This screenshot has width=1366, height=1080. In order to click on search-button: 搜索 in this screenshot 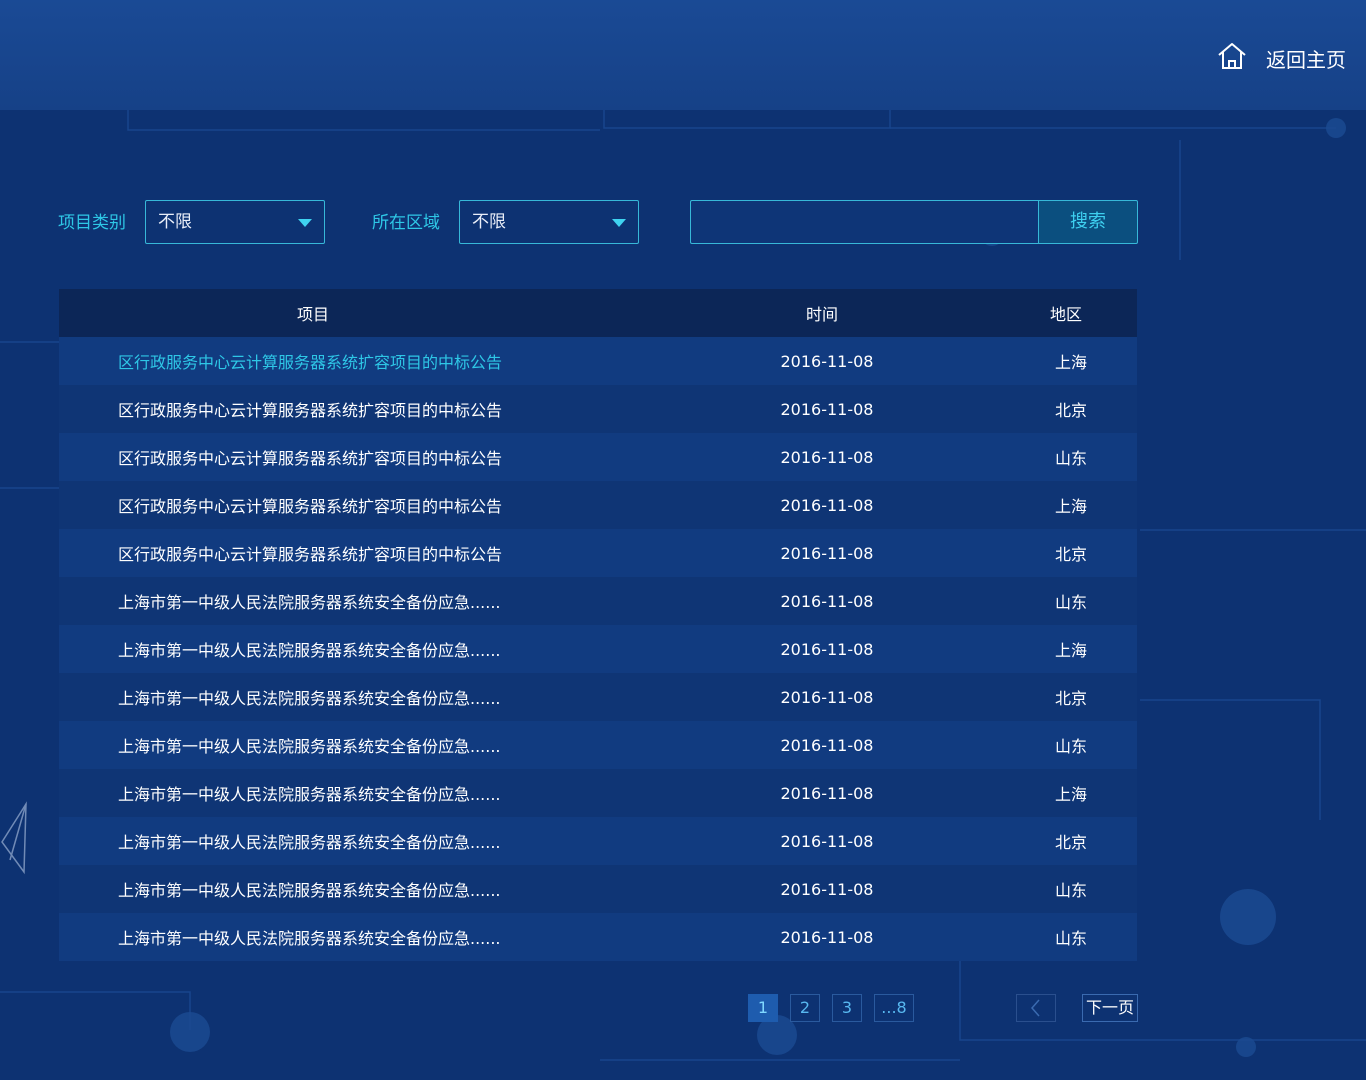, I will do `click(1088, 222)`.